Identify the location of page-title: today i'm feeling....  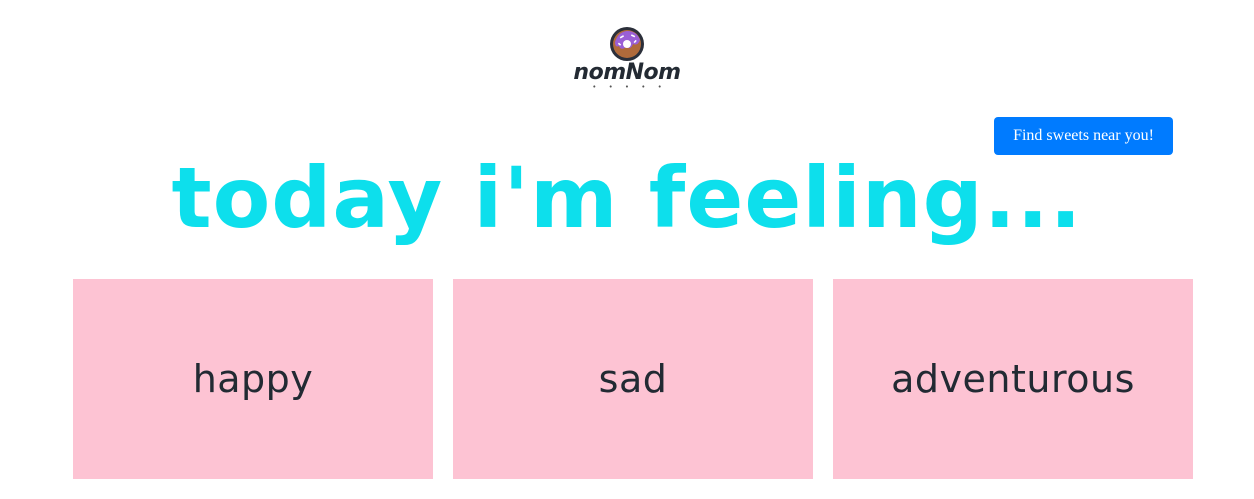
(627, 198).